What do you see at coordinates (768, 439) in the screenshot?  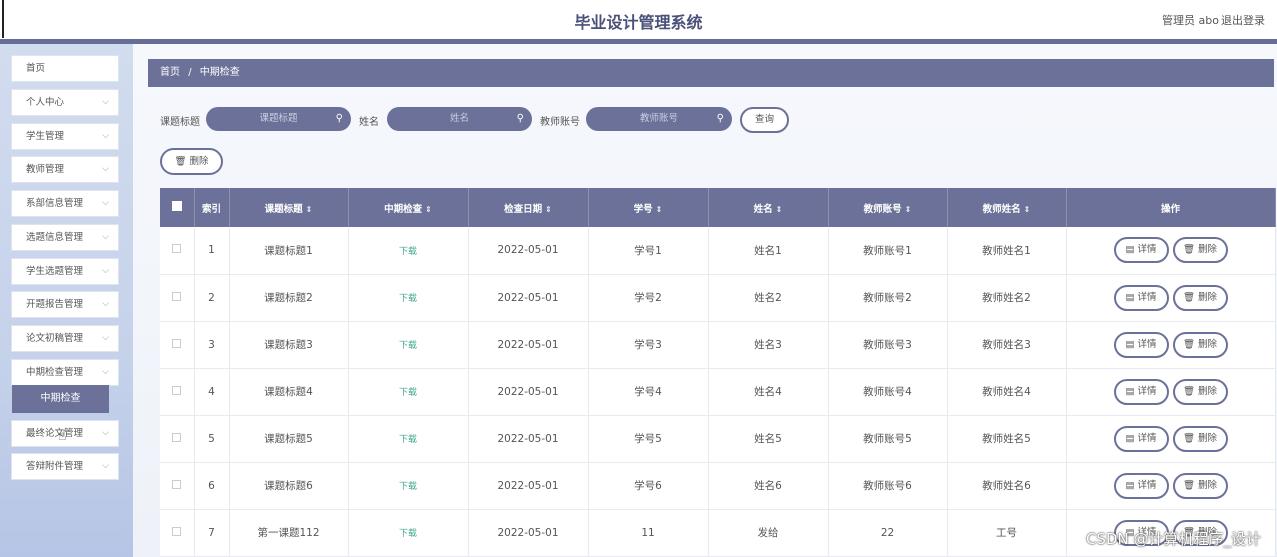 I see `table-cell: 姓名5` at bounding box center [768, 439].